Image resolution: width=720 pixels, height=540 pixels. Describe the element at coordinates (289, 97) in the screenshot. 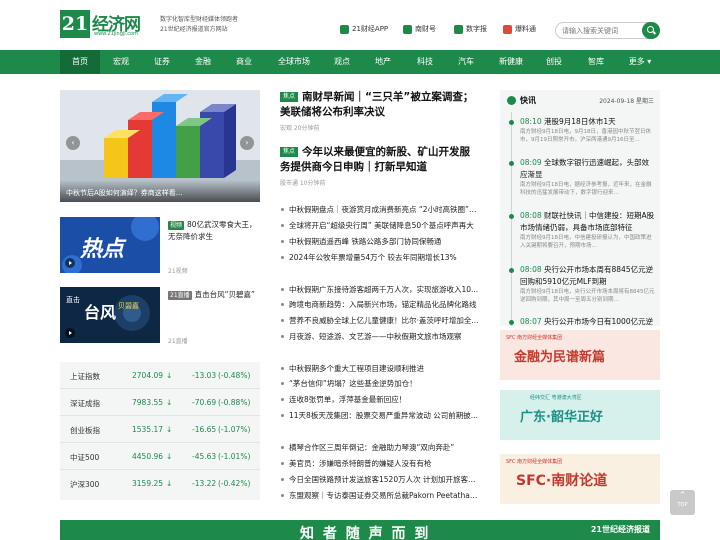

I see `headline-badge-1: 焦点` at that location.